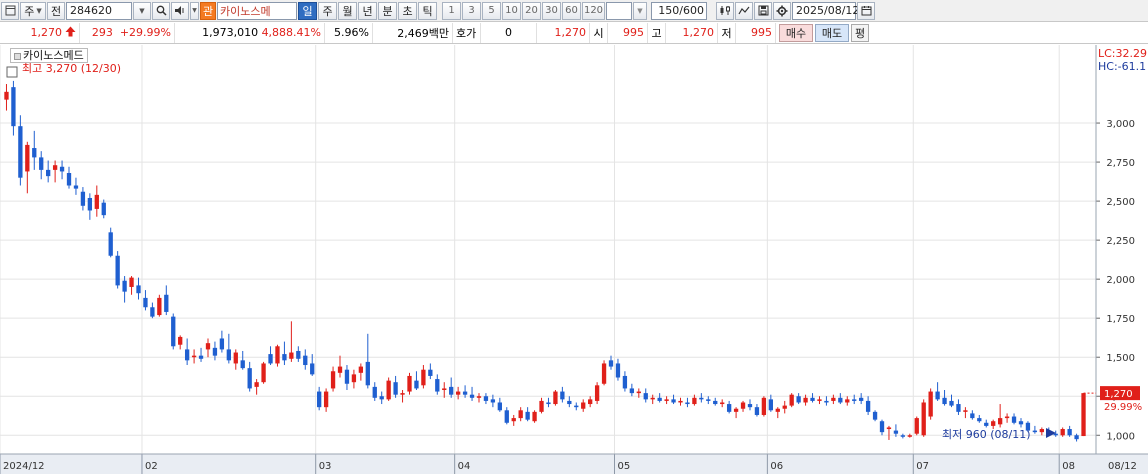 The image size is (1148, 474). I want to click on prev-button: 전, so click(56, 10).